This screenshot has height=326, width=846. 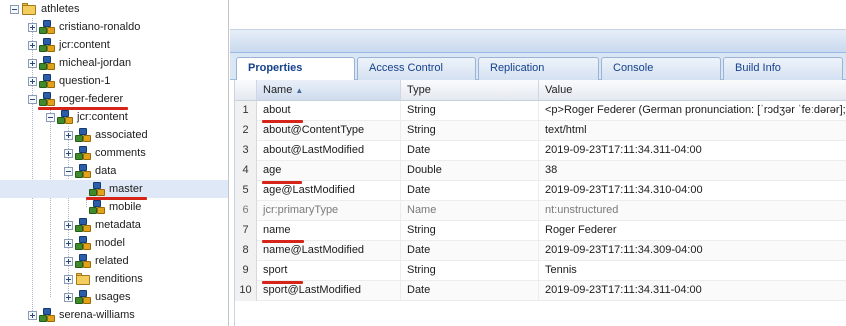 What do you see at coordinates (661, 68) in the screenshot?
I see `tab-console: Console` at bounding box center [661, 68].